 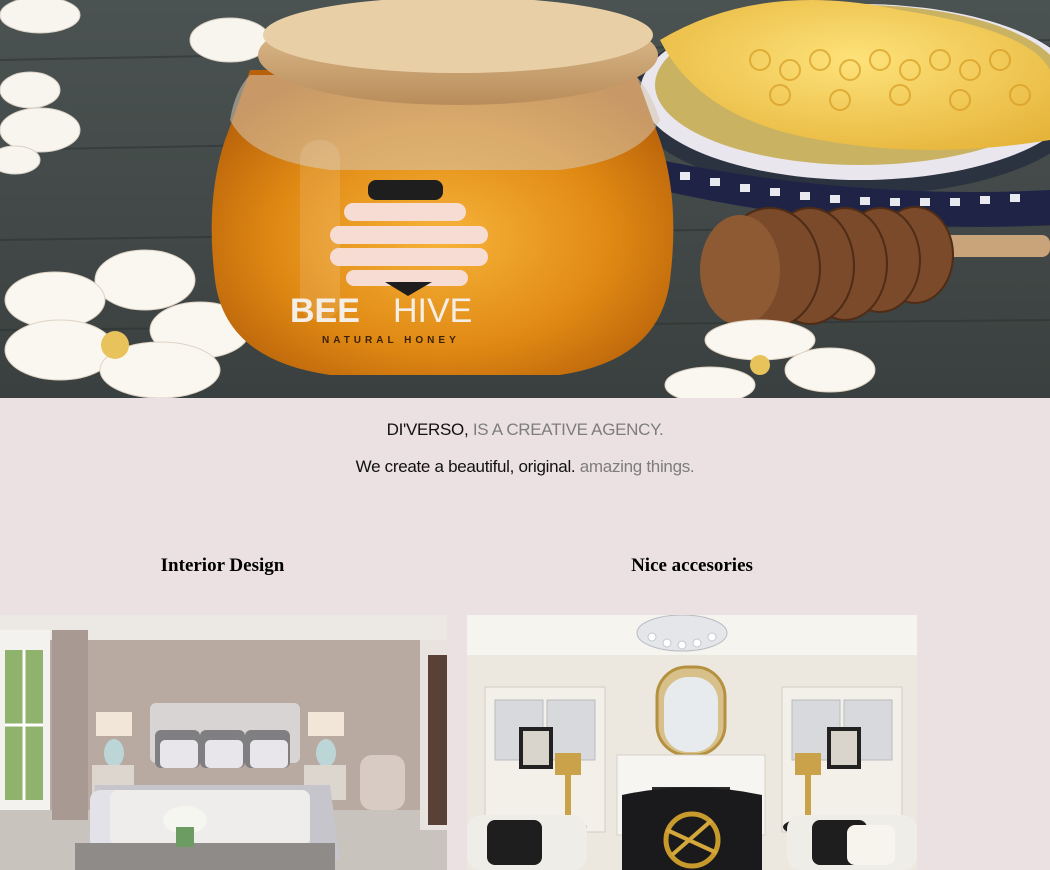 I want to click on section-title-interior-design: Interior Design, so click(x=222, y=565).